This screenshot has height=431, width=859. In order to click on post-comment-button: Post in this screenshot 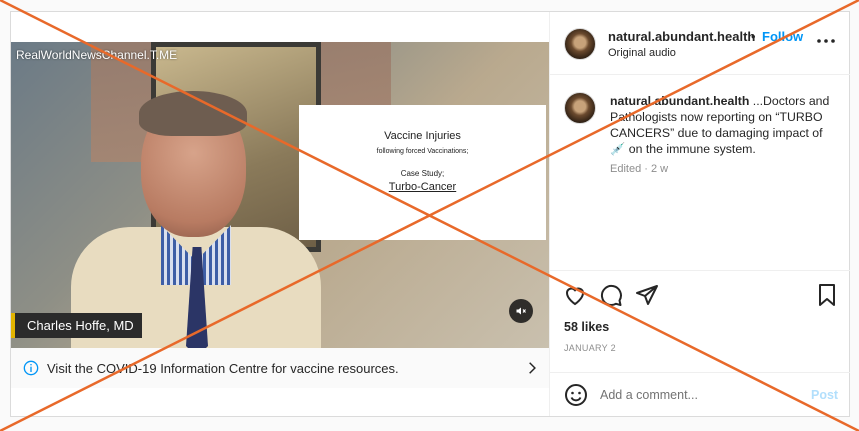, I will do `click(824, 395)`.